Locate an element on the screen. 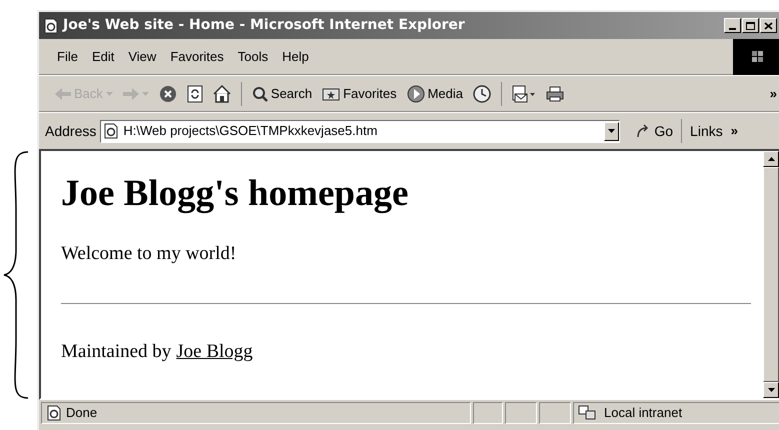 The width and height of the screenshot is (779, 430). favorites-button: Favorites is located at coordinates (359, 94).